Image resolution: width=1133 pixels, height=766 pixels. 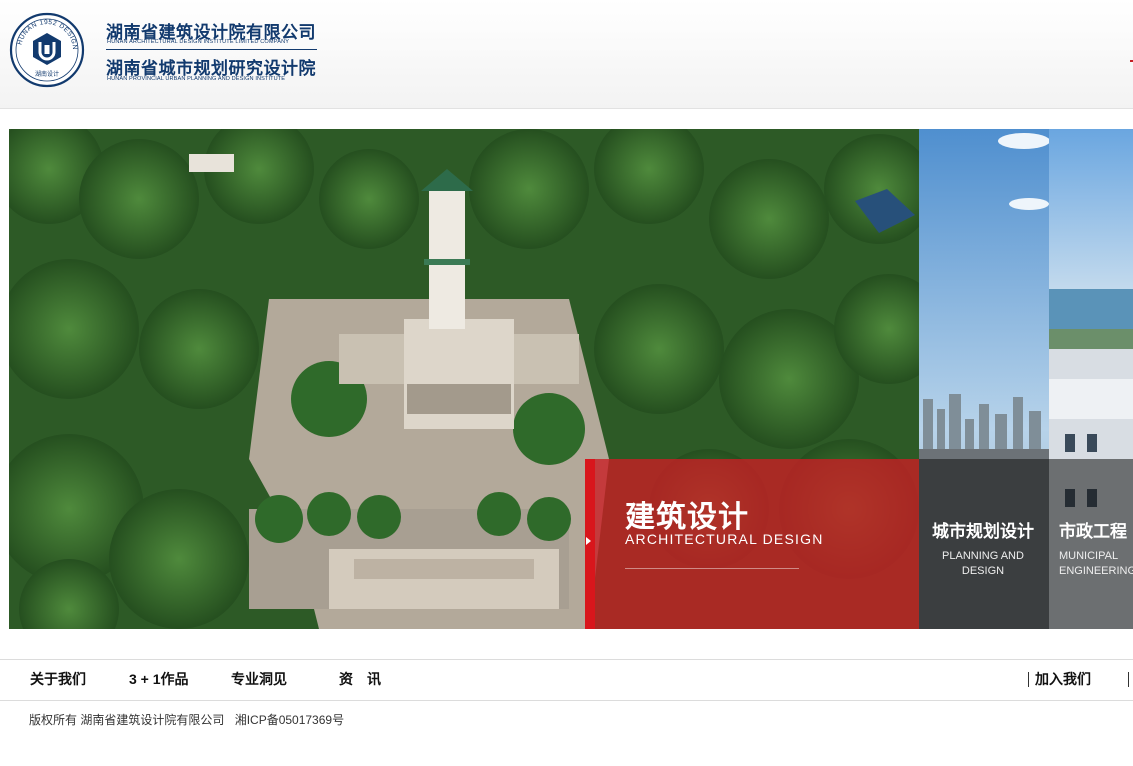 What do you see at coordinates (983, 531) in the screenshot?
I see `planning-title-cn: 城市规划设计` at bounding box center [983, 531].